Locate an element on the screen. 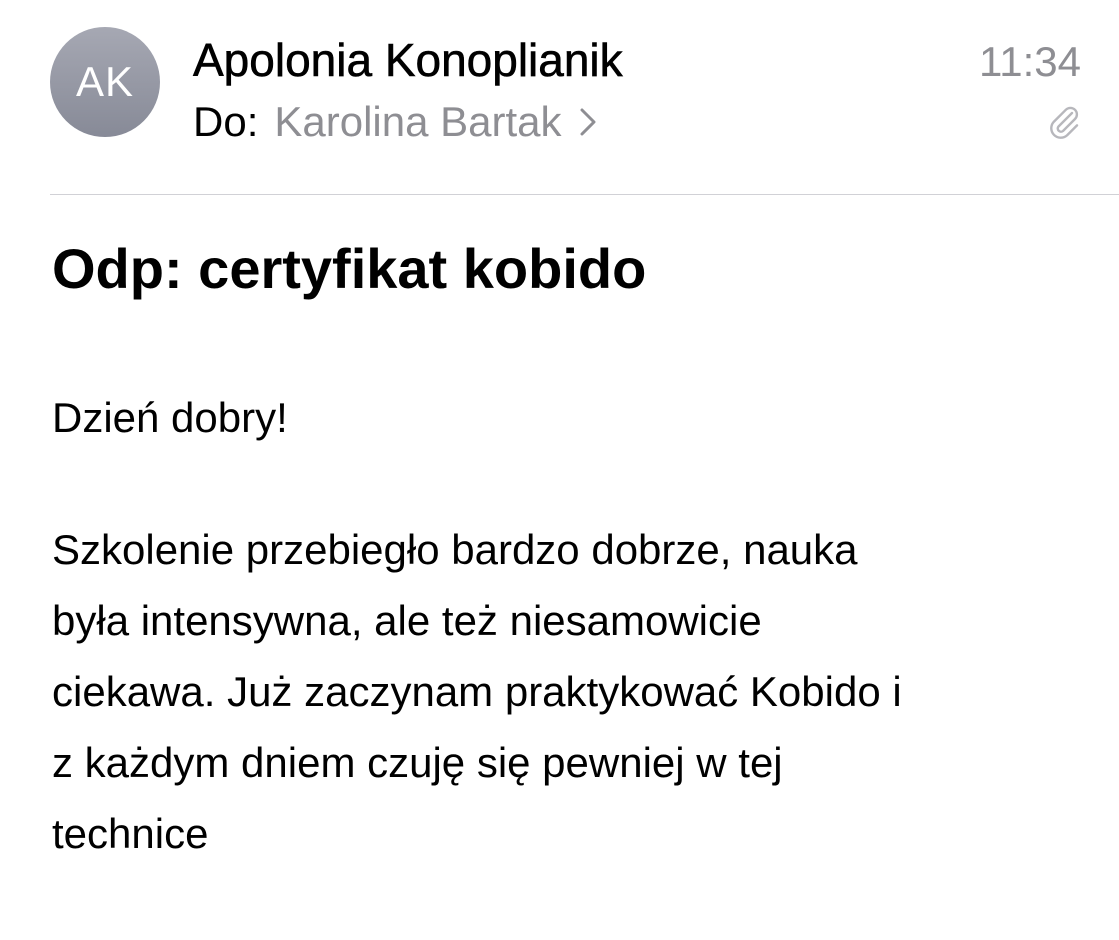 The width and height of the screenshot is (1119, 940). to-label: Do: is located at coordinates (226, 121).